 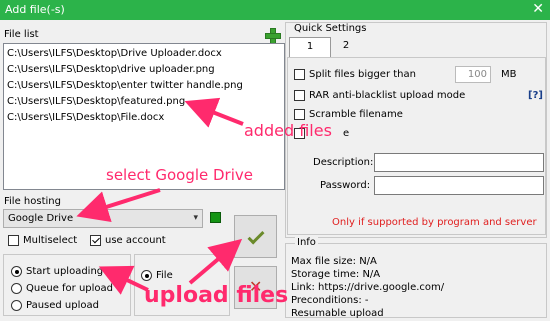 What do you see at coordinates (214, 112) in the screenshot?
I see `added-files-arrow` at bounding box center [214, 112].